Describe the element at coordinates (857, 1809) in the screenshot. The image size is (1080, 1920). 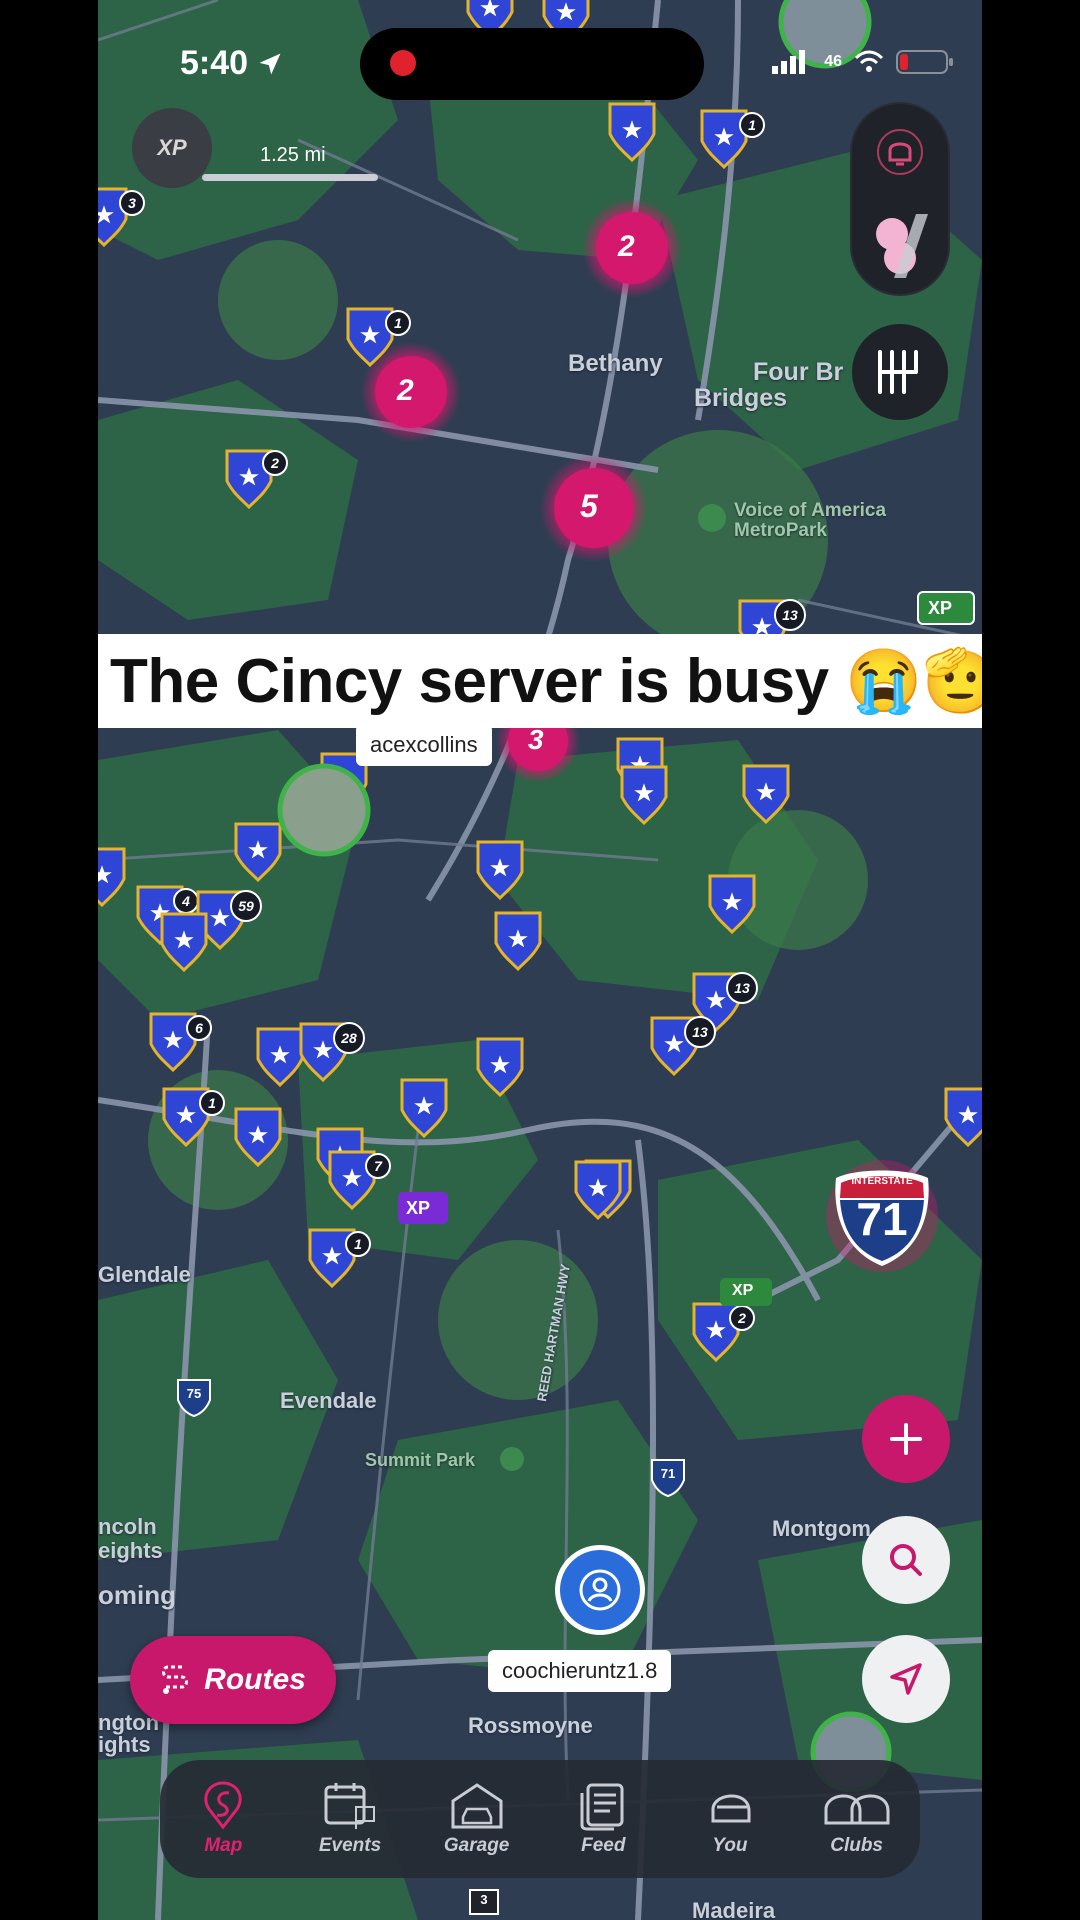
I see `helmets-group-icon` at that location.